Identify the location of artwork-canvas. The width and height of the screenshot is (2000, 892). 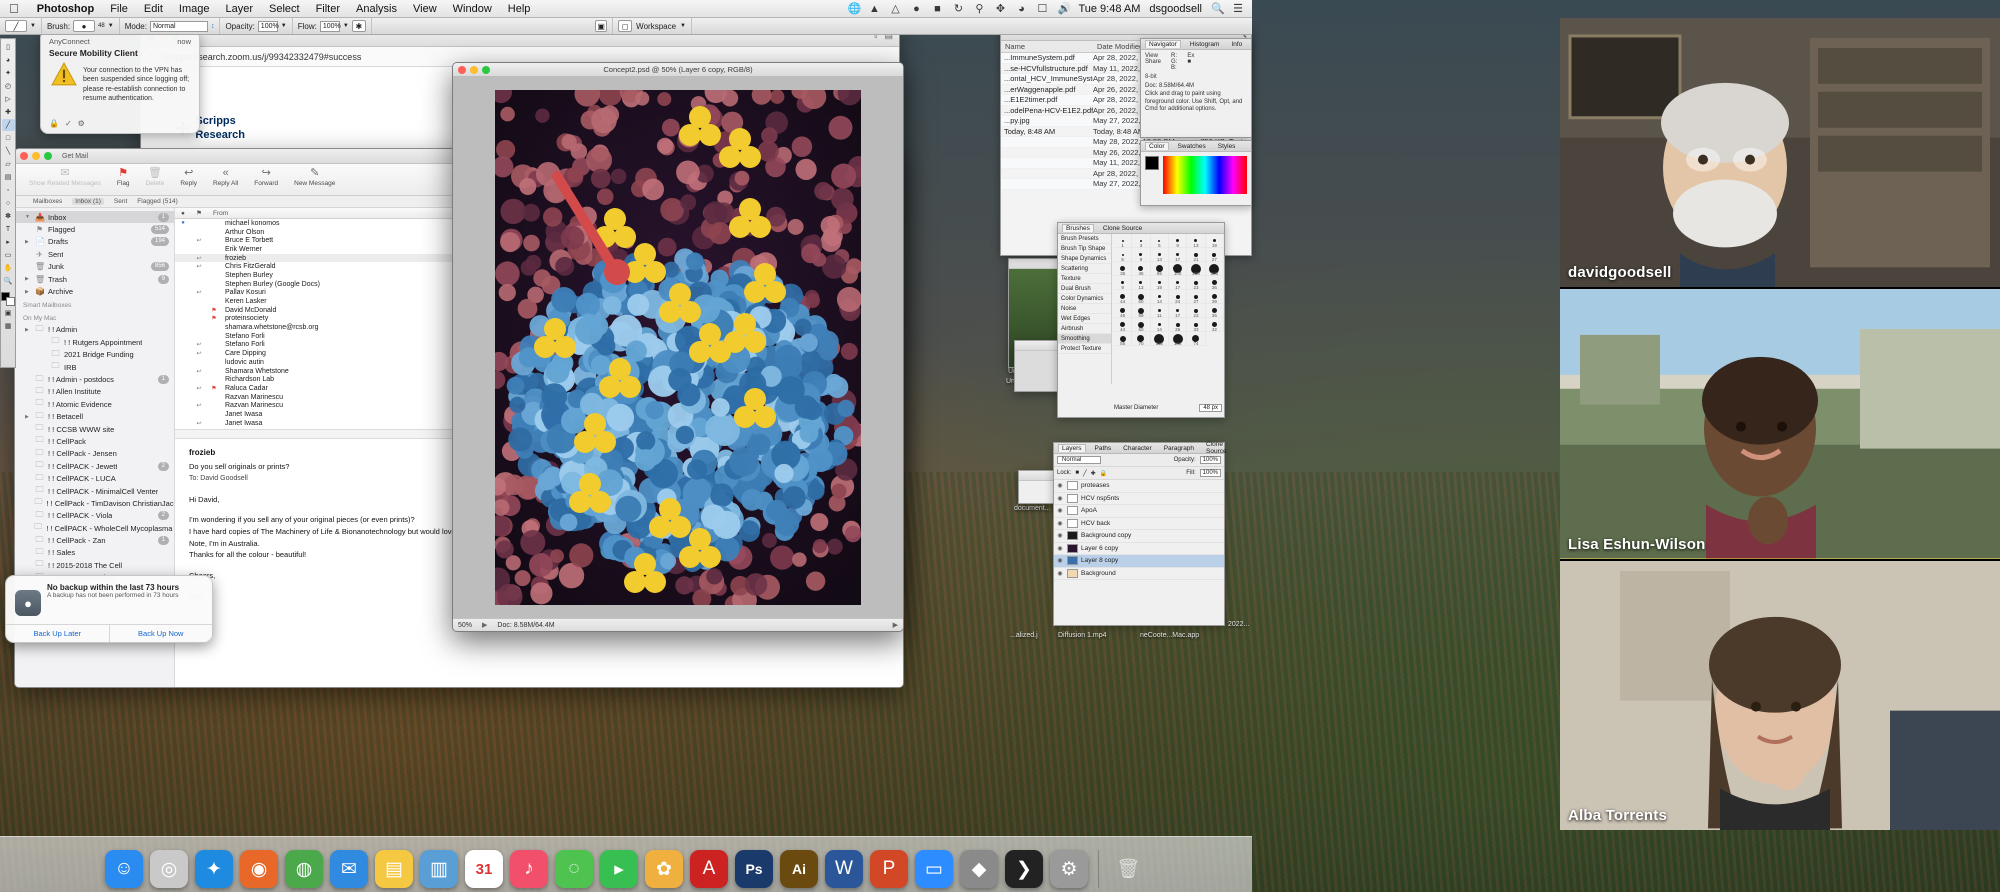
(678, 347).